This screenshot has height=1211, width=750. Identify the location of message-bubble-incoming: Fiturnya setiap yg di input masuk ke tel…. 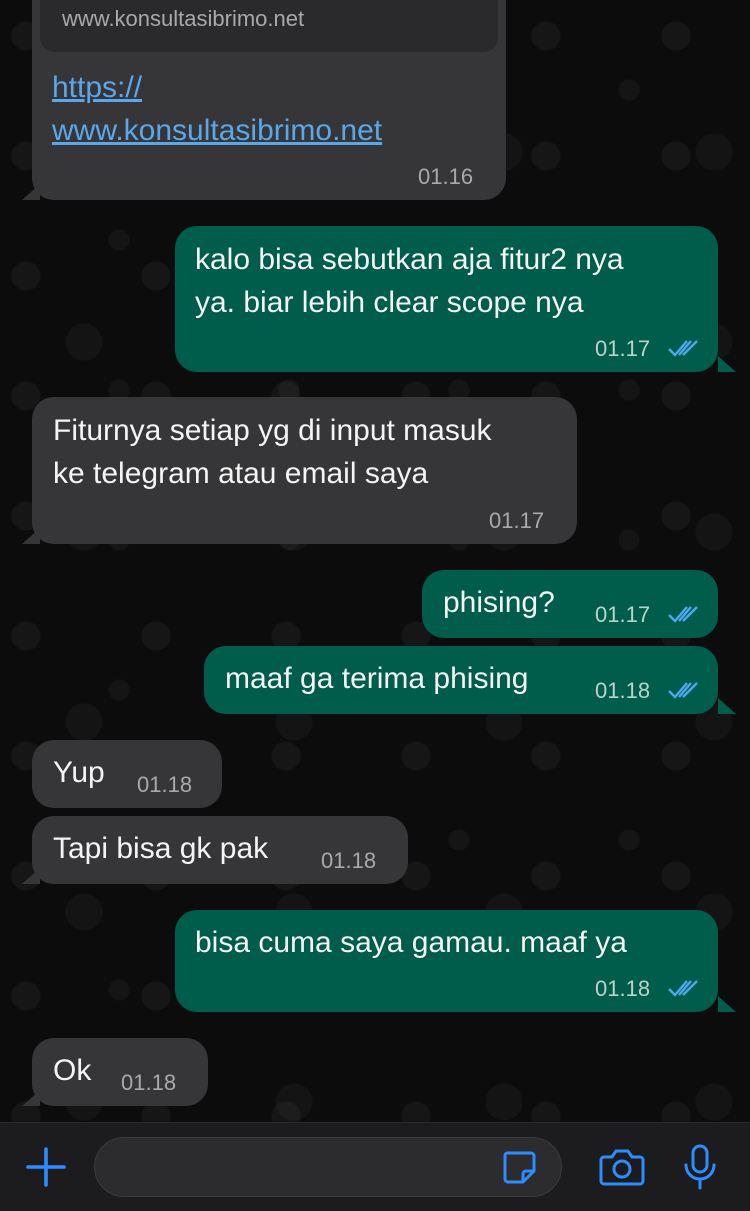
(304, 470).